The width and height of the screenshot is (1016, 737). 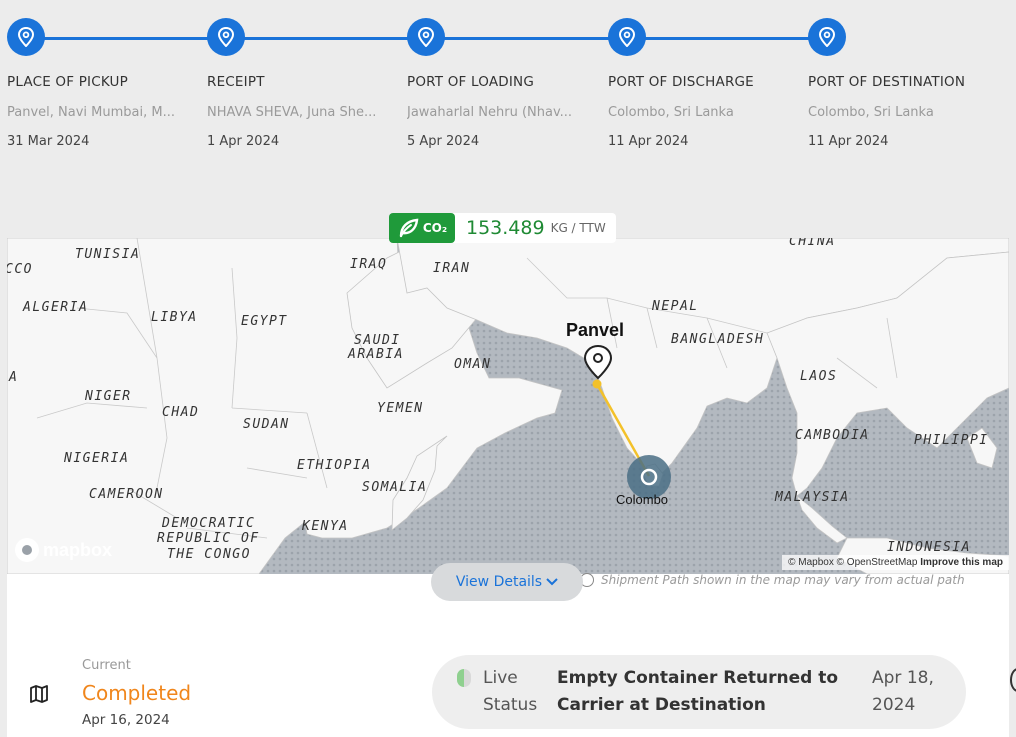 I want to click on improve-map-link: Improve this map, so click(x=961, y=562).